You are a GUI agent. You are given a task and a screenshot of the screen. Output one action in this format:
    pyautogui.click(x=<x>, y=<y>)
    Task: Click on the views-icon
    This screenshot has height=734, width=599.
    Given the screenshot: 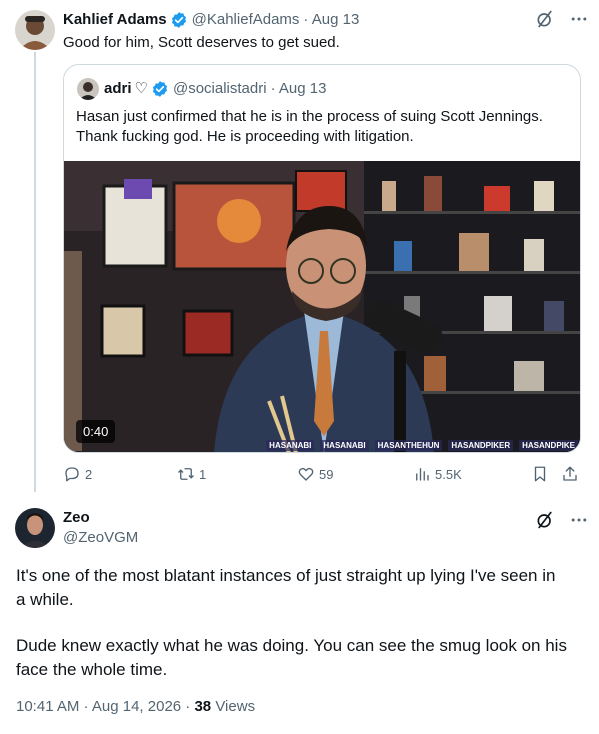 What is the action you would take?
    pyautogui.click(x=422, y=474)
    